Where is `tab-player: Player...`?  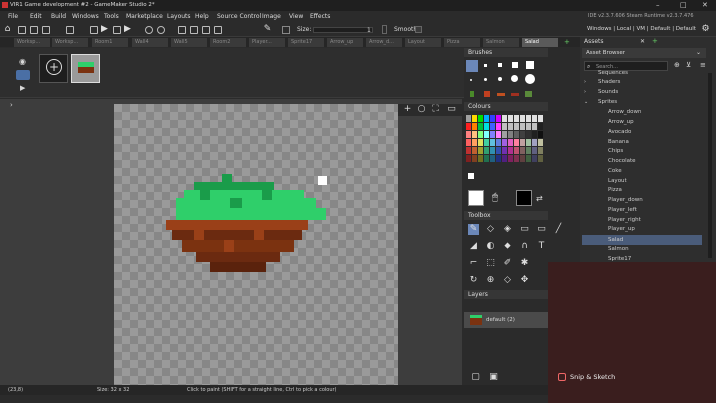 tab-player: Player... is located at coordinates (267, 42).